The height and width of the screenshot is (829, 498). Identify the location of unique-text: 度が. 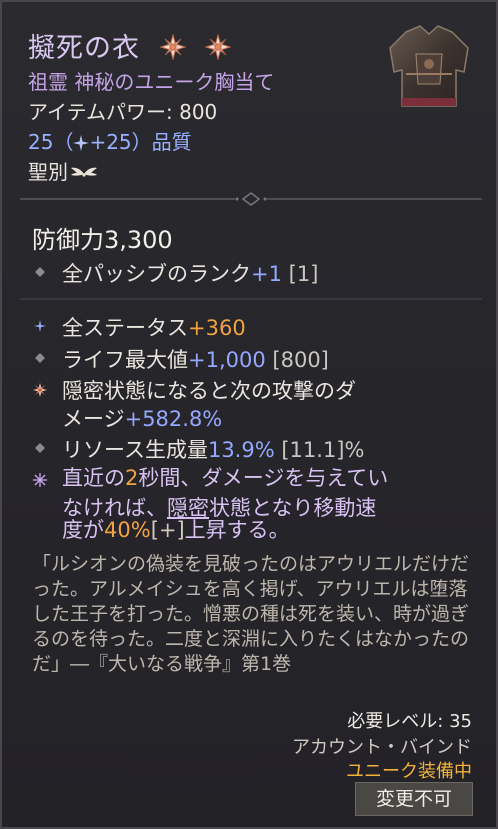
(83, 530).